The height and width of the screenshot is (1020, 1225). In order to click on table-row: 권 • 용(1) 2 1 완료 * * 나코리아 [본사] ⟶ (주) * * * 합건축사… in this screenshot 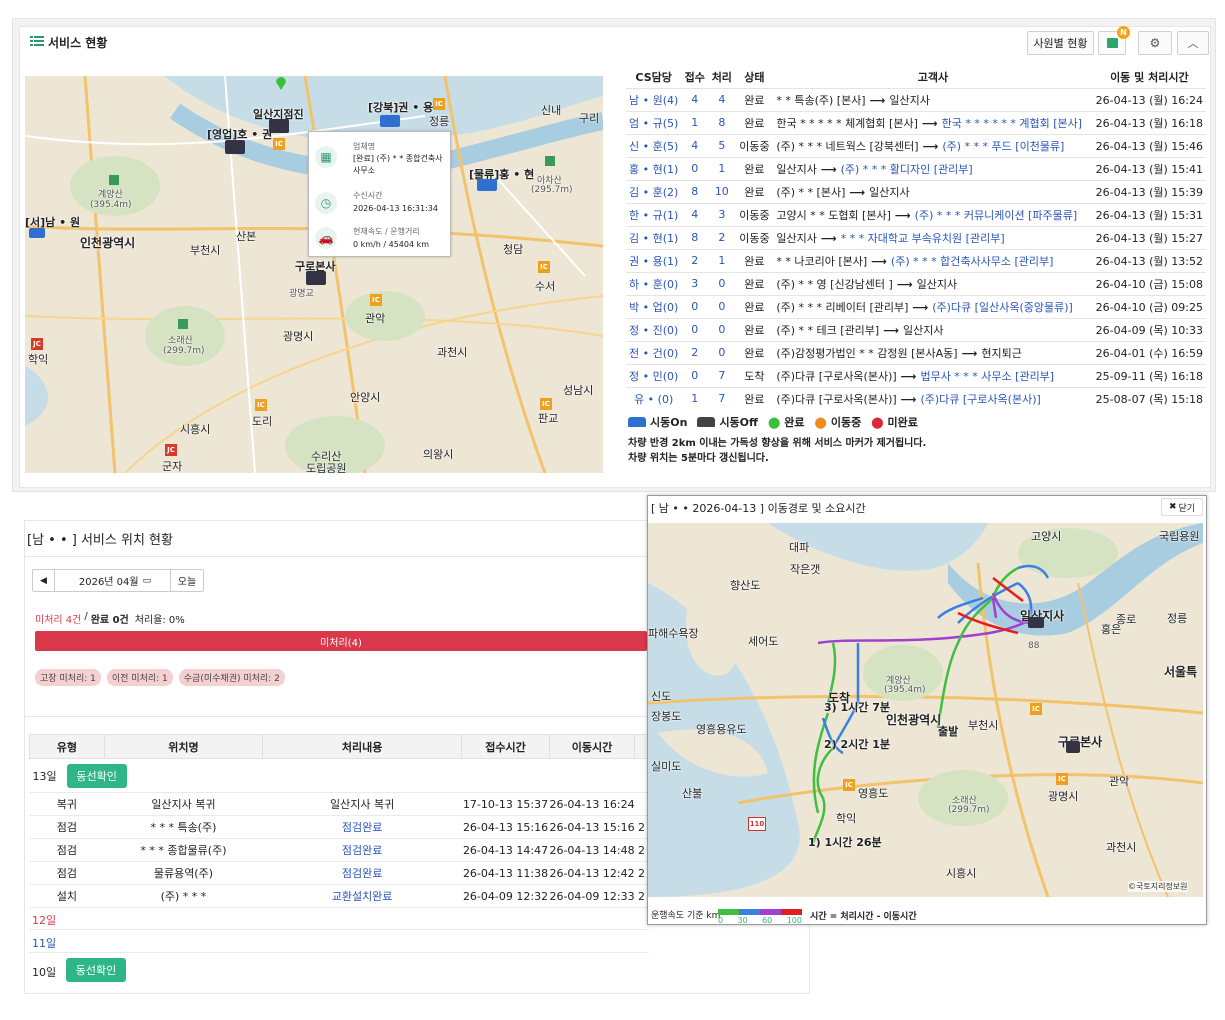, I will do `click(916, 260)`.